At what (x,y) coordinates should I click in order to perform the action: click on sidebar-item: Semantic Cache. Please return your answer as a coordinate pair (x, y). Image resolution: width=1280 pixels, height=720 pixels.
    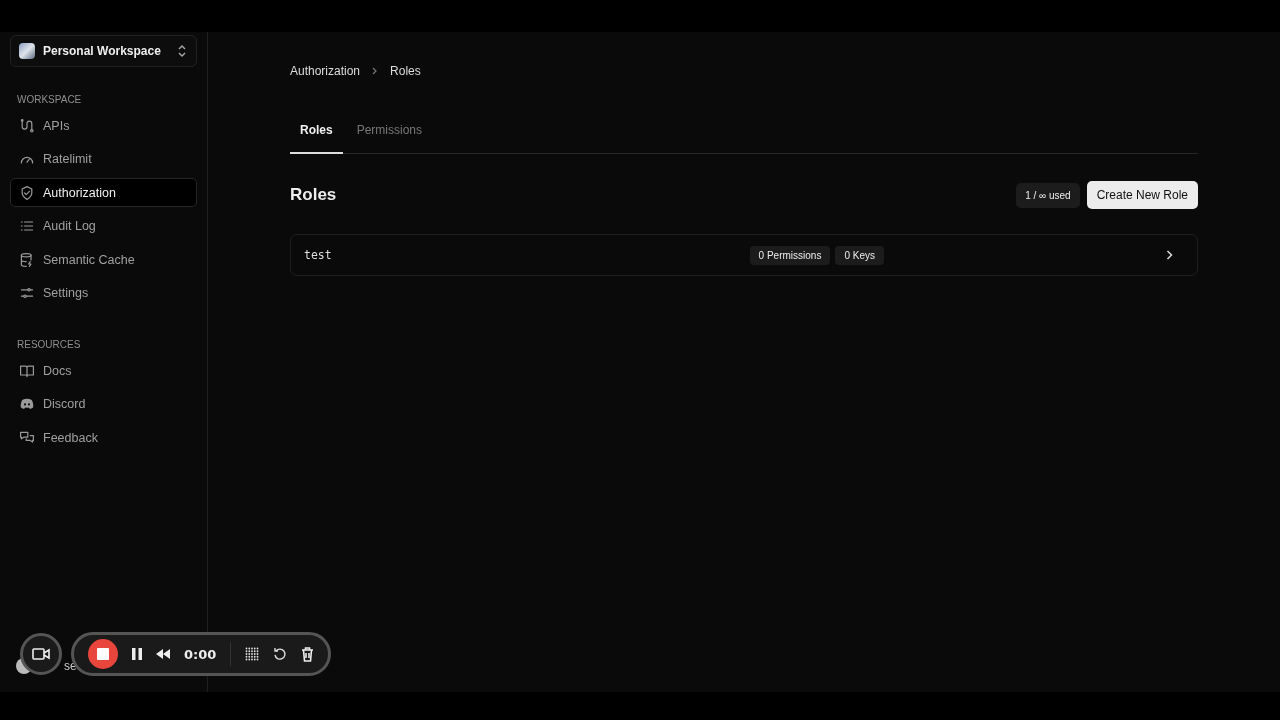
    Looking at the image, I should click on (103, 259).